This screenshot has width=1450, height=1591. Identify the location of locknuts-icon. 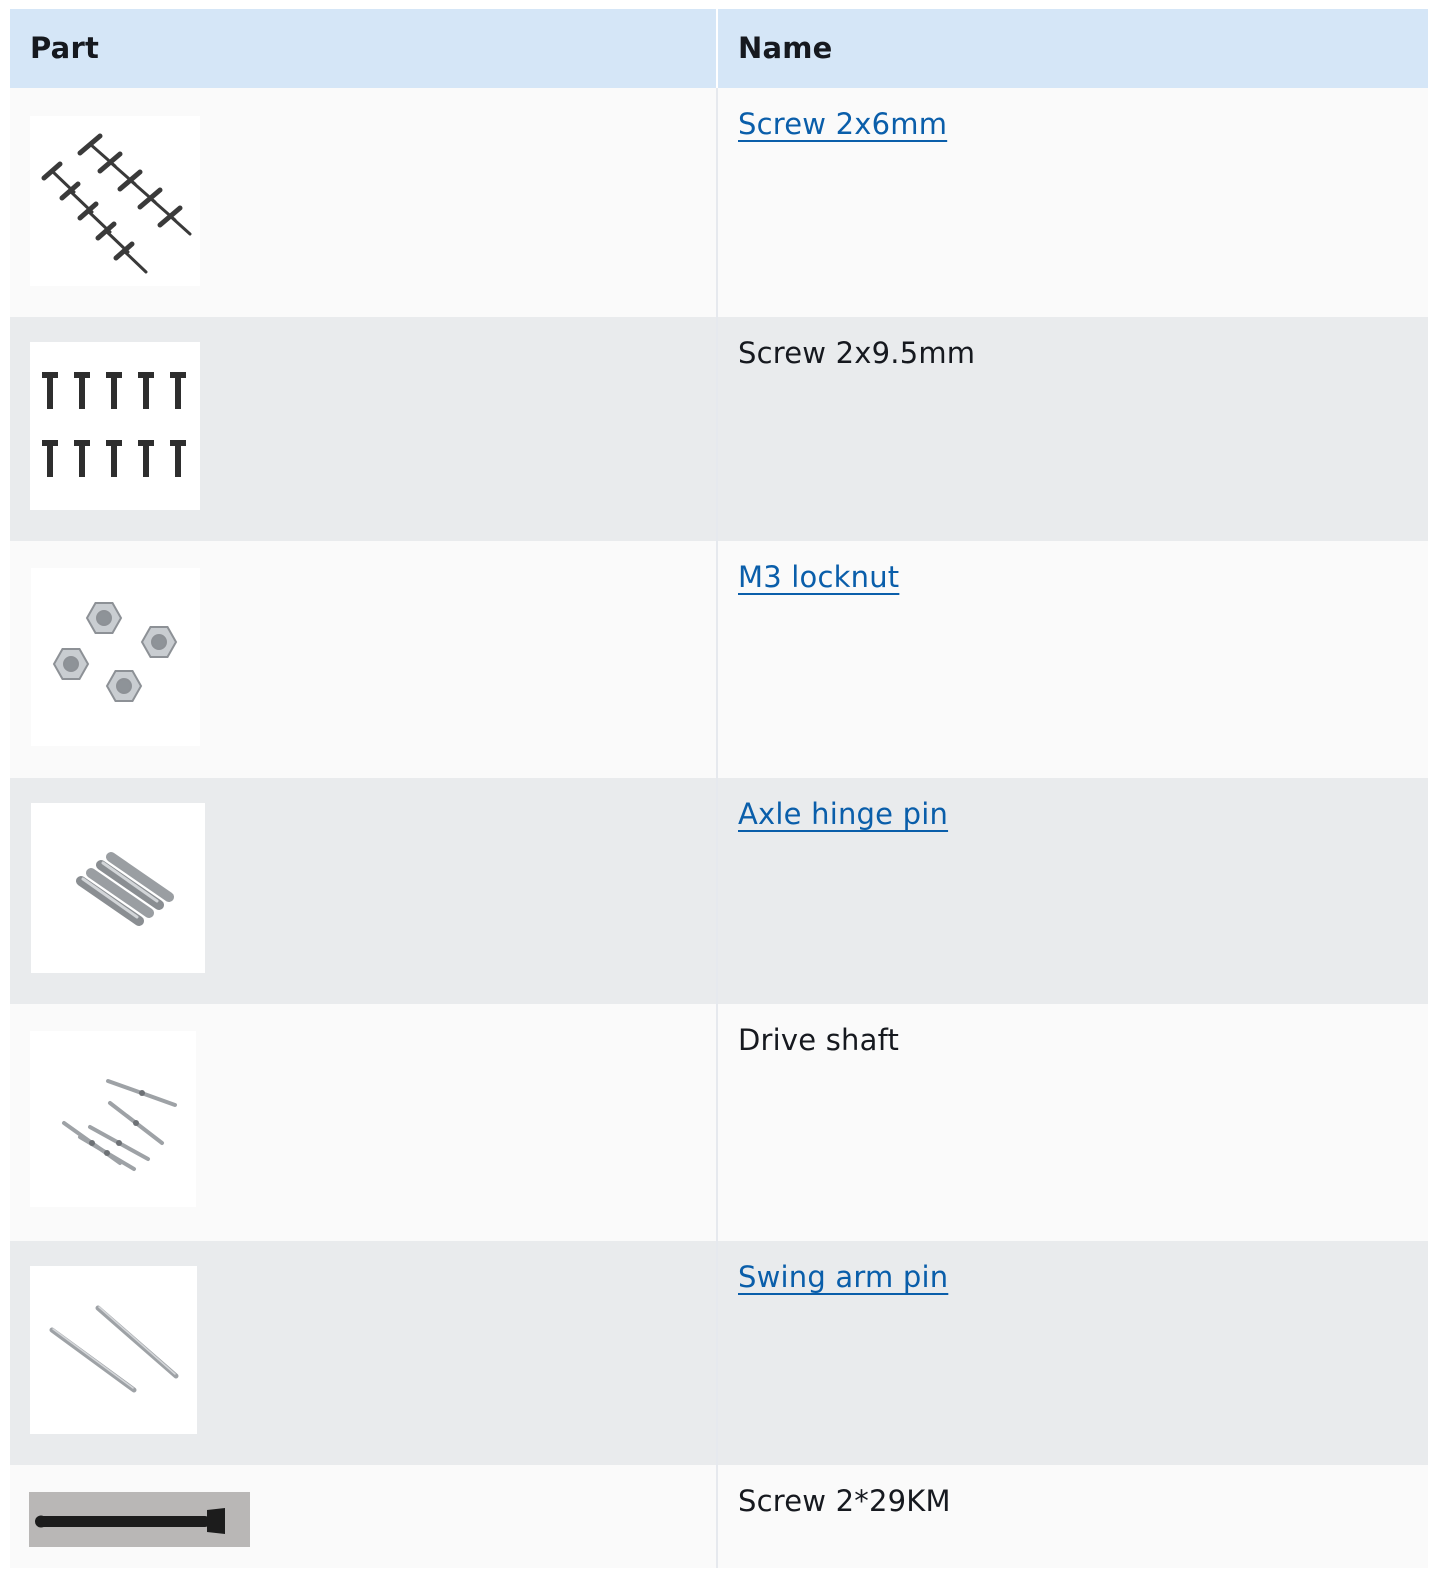
(115, 657).